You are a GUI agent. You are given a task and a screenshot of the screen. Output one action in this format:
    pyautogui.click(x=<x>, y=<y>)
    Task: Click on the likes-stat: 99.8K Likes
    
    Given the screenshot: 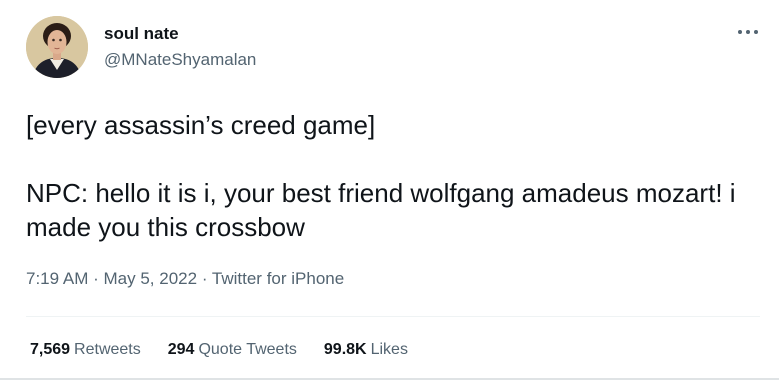 What is the action you would take?
    pyautogui.click(x=366, y=350)
    